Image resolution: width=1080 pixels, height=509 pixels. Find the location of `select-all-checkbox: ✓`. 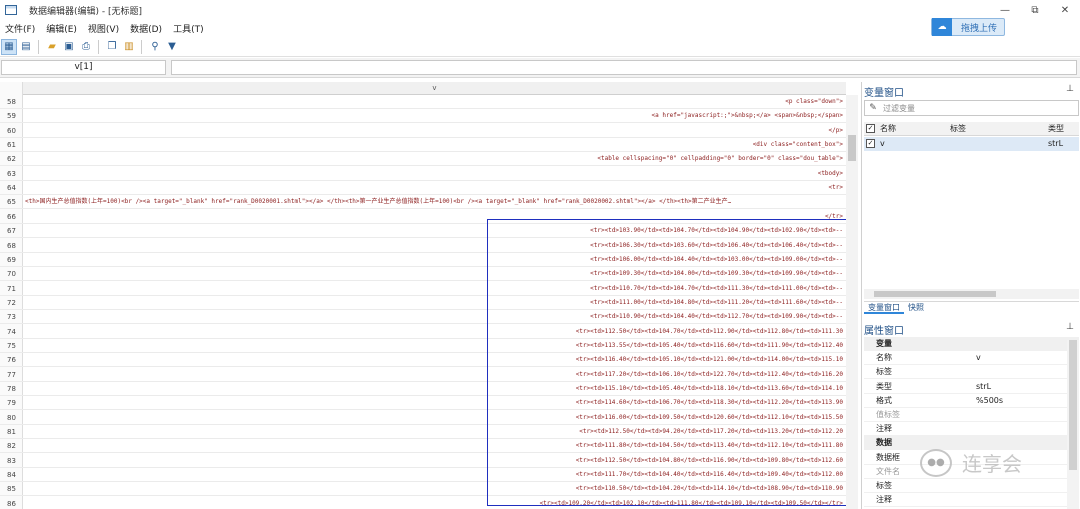

select-all-checkbox: ✓ is located at coordinates (870, 128).